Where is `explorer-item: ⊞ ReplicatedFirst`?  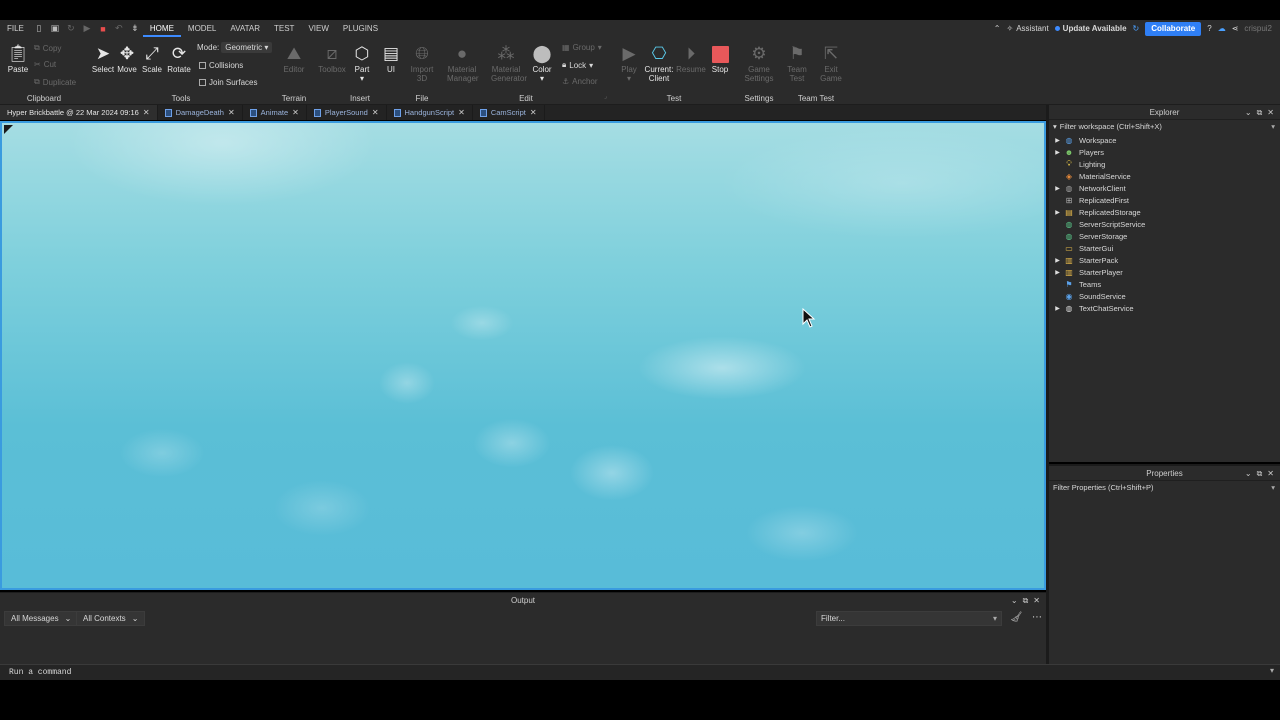 explorer-item: ⊞ ReplicatedFirst is located at coordinates (1164, 200).